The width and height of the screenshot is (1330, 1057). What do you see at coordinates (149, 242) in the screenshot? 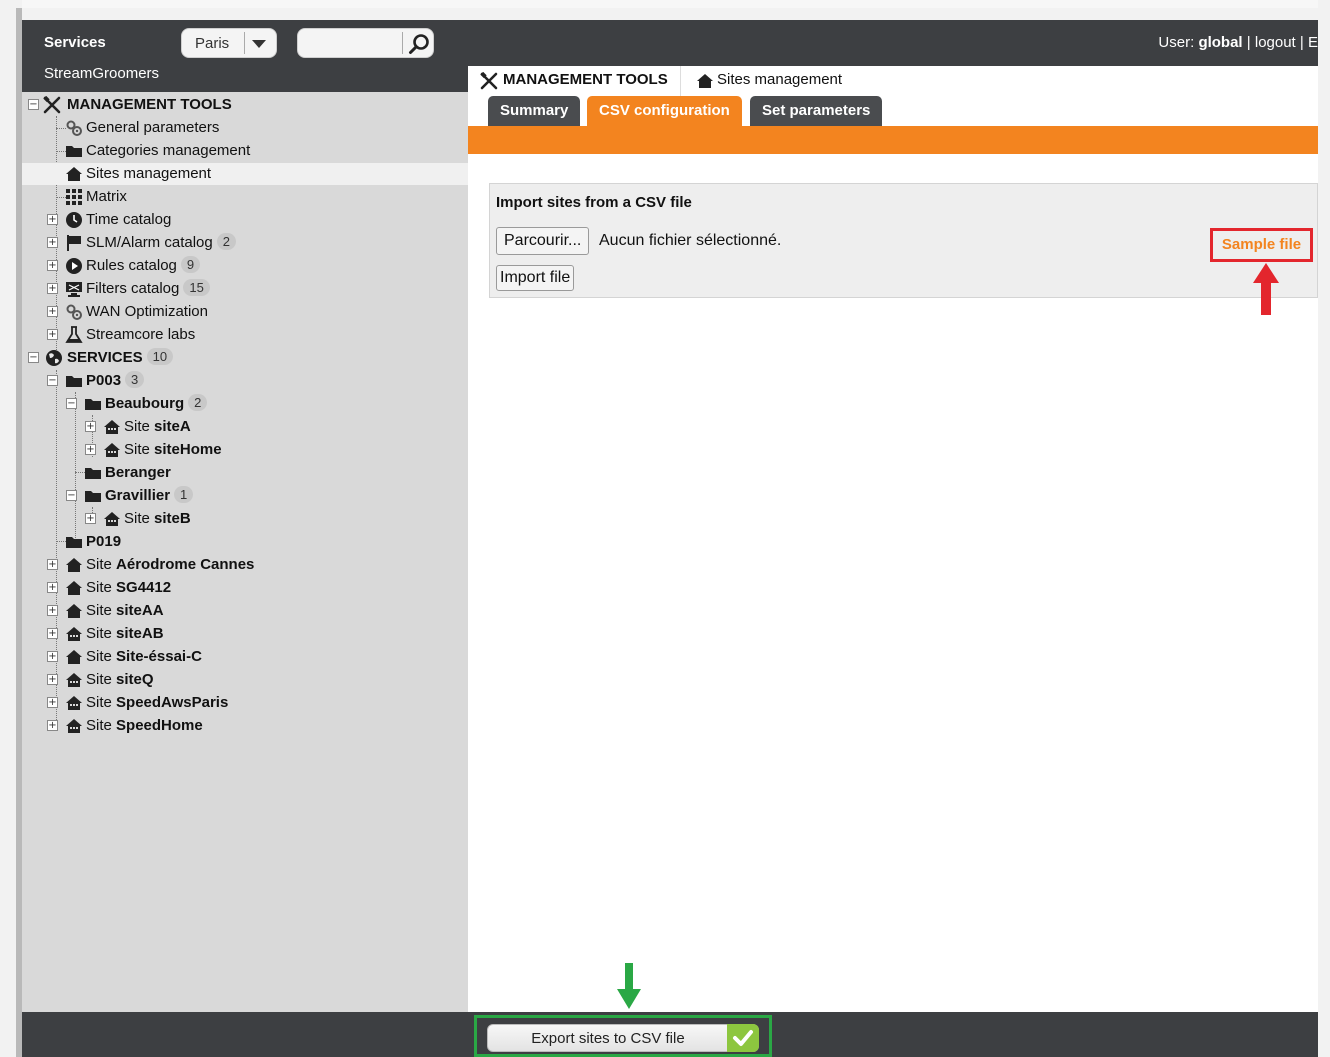
I see `tree-label: SLM/Alarm catalog` at bounding box center [149, 242].